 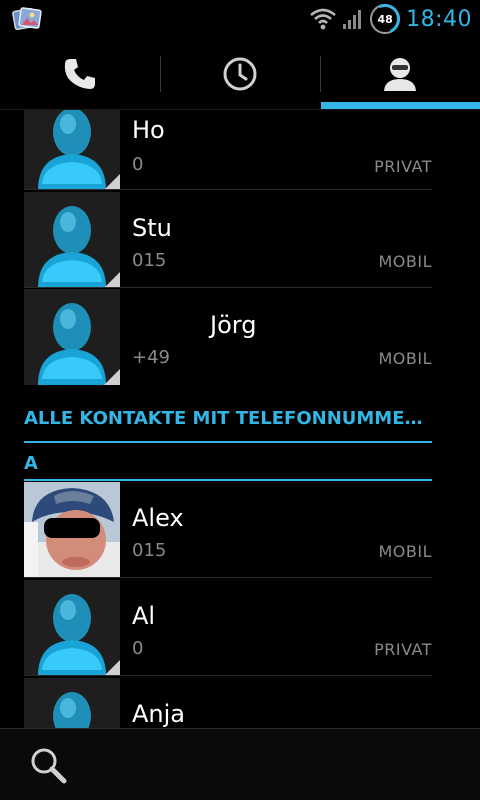 What do you see at coordinates (158, 518) in the screenshot?
I see `contact-name: Alex` at bounding box center [158, 518].